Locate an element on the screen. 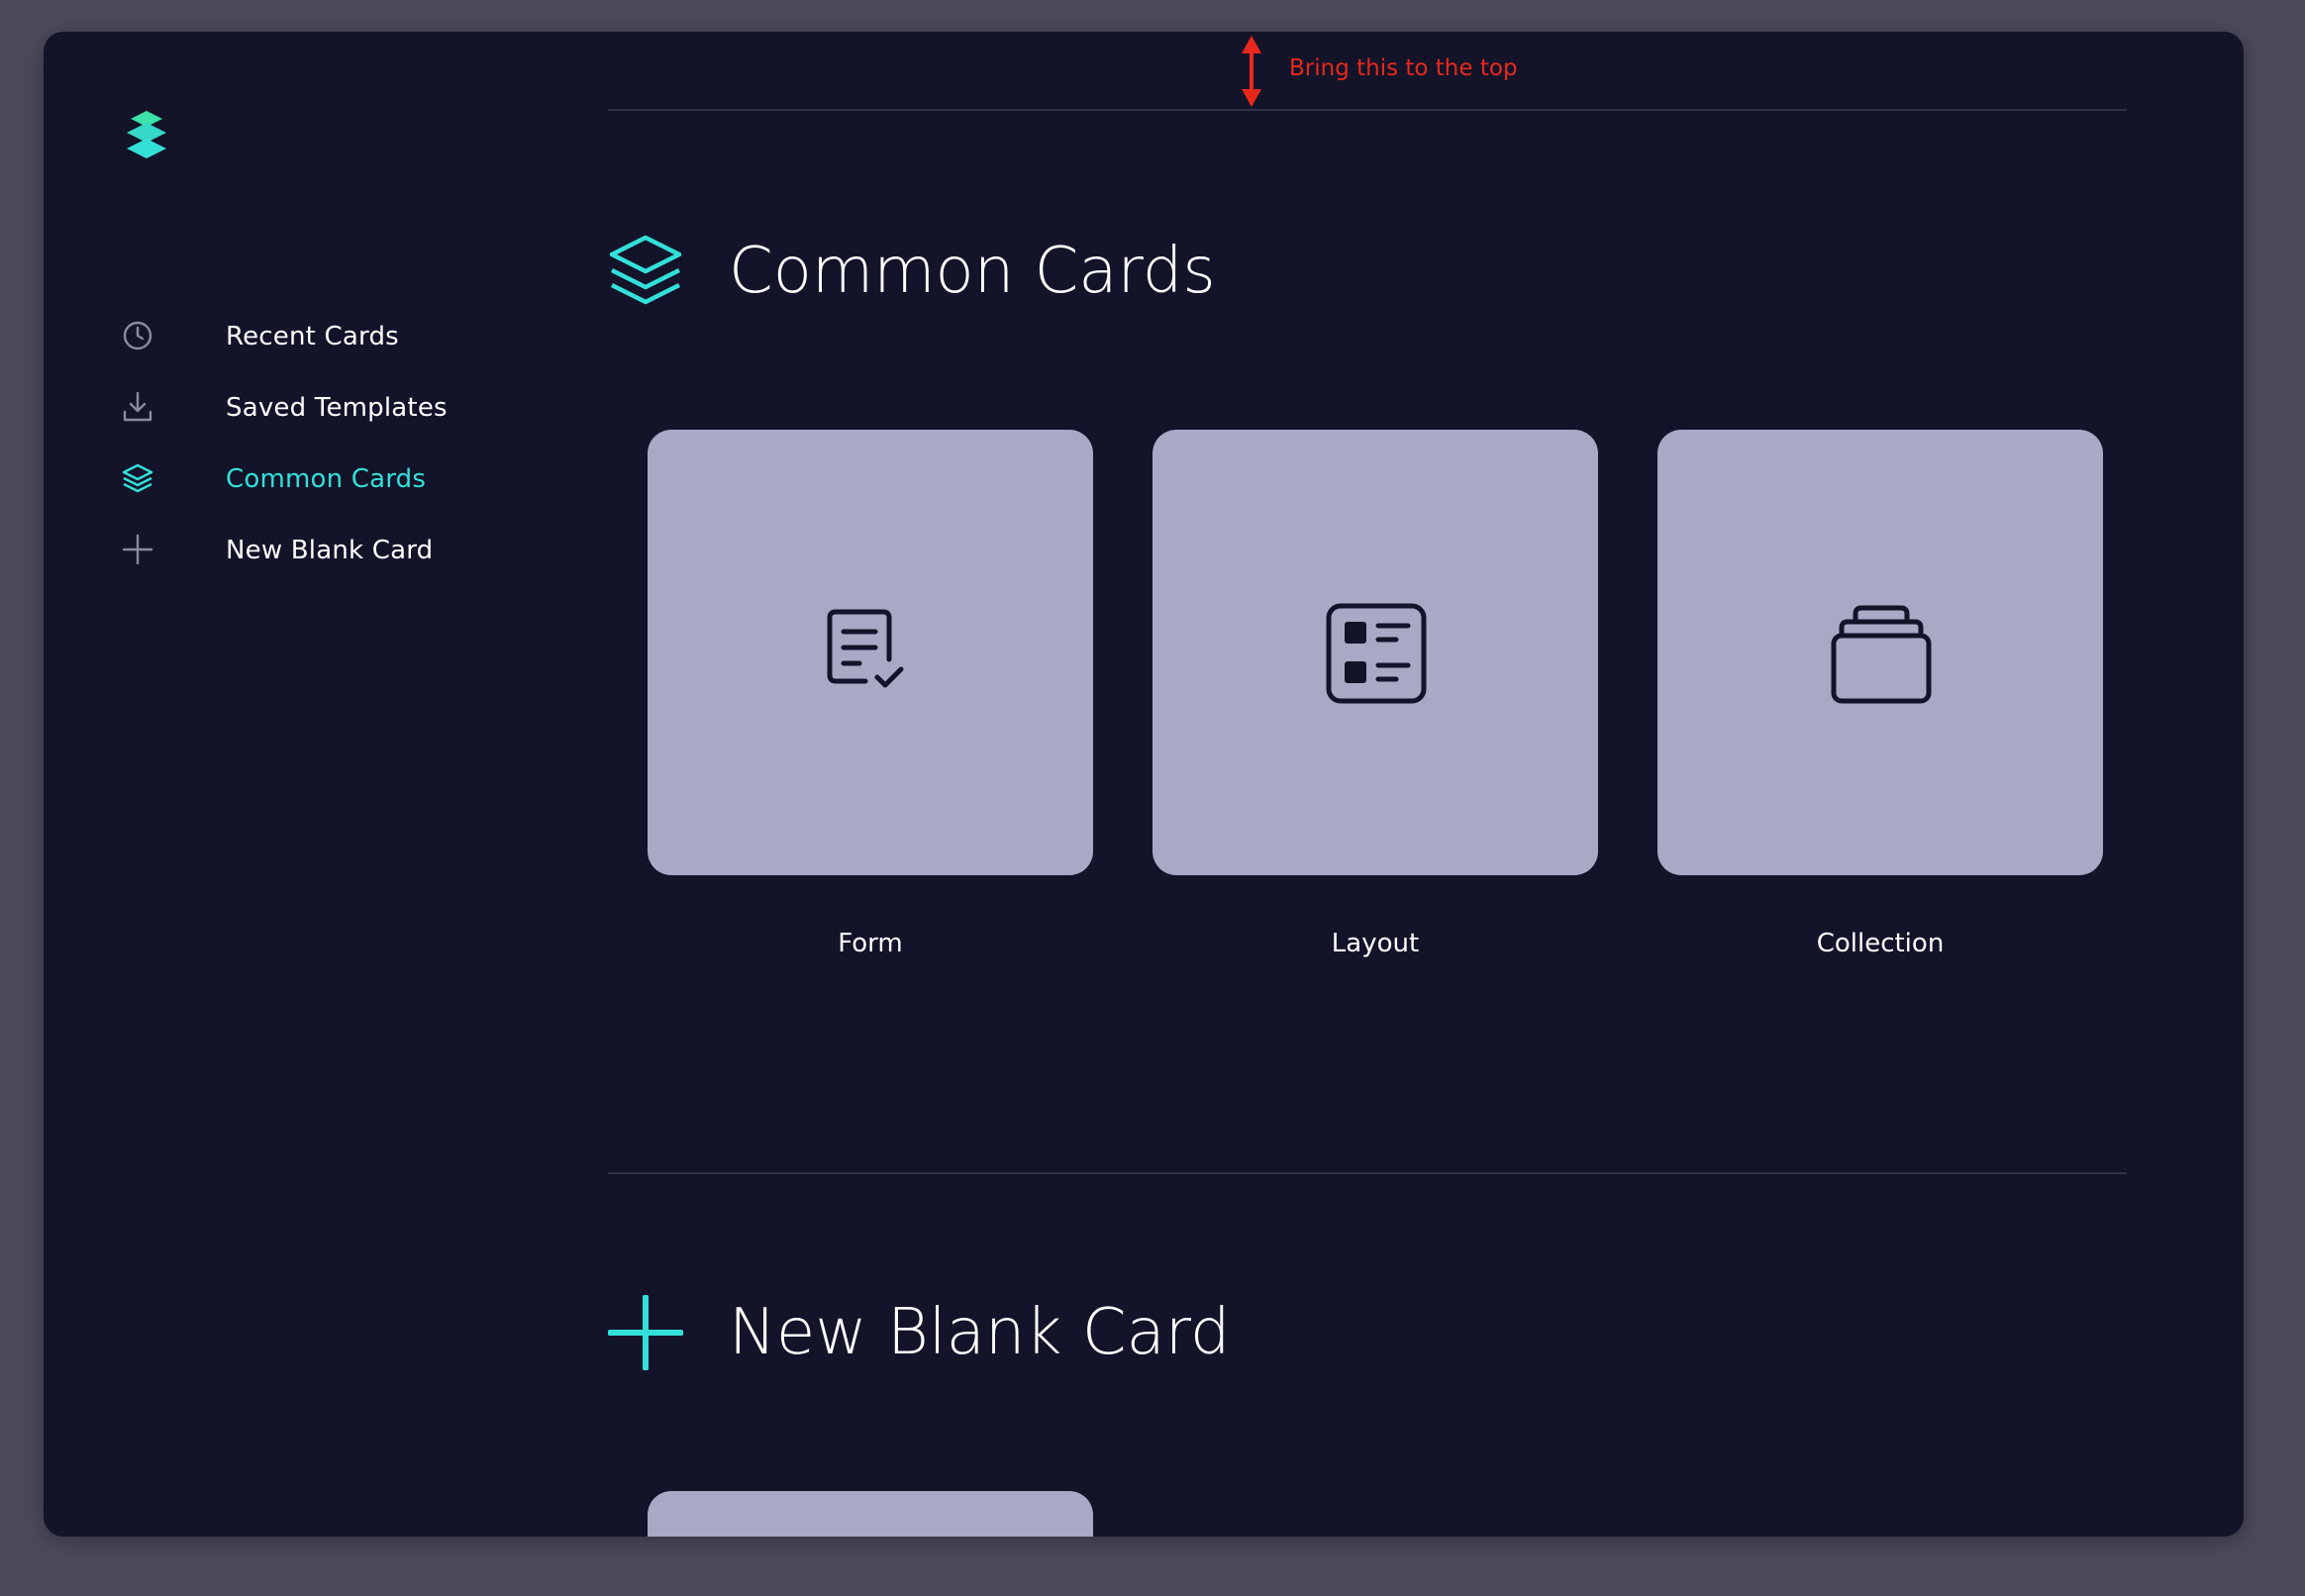 This screenshot has width=2305, height=1596. sidebar-item-label: Recent Cards is located at coordinates (312, 337).